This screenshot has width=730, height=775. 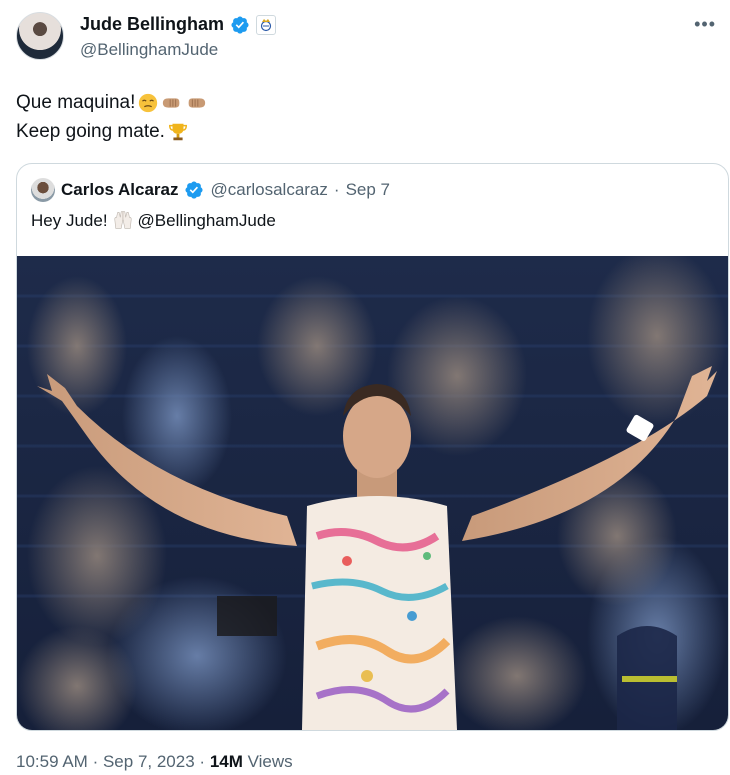 What do you see at coordinates (69, 220) in the screenshot?
I see `quoted-text-prefix: Hey Jude!` at bounding box center [69, 220].